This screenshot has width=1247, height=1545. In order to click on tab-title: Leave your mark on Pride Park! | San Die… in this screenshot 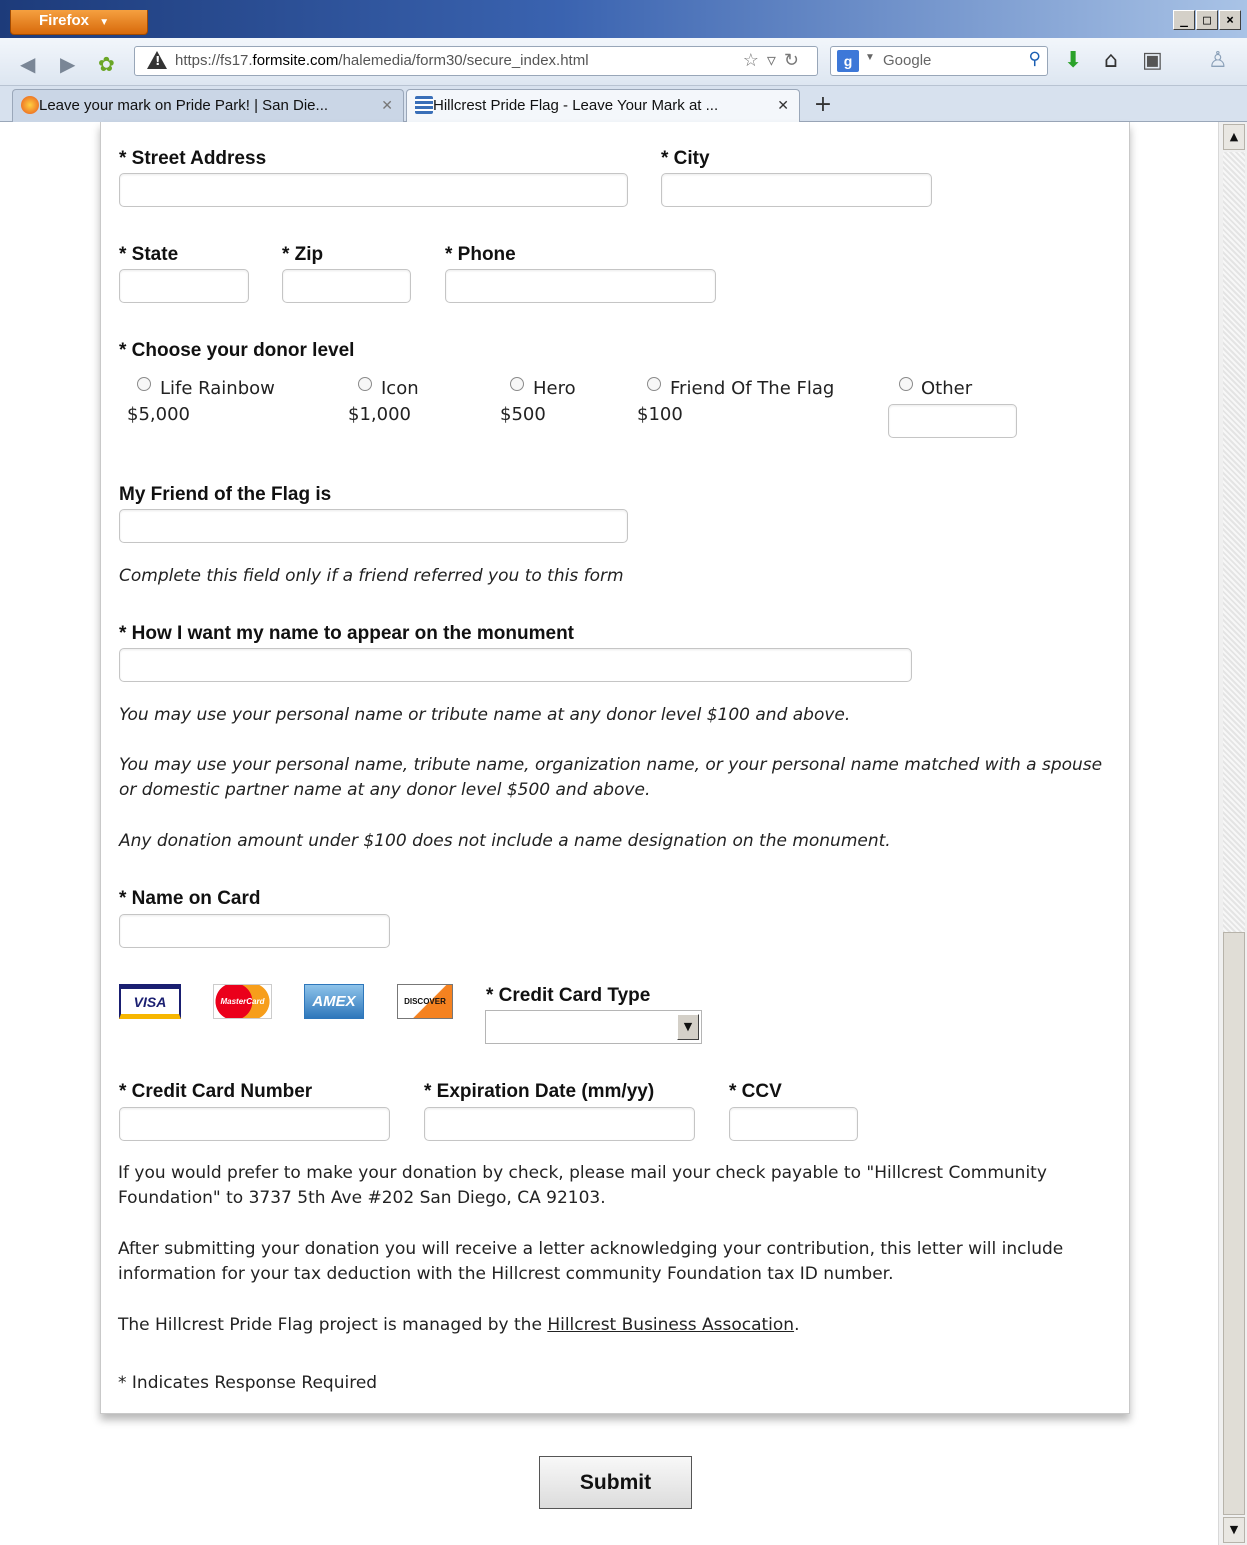, I will do `click(184, 105)`.